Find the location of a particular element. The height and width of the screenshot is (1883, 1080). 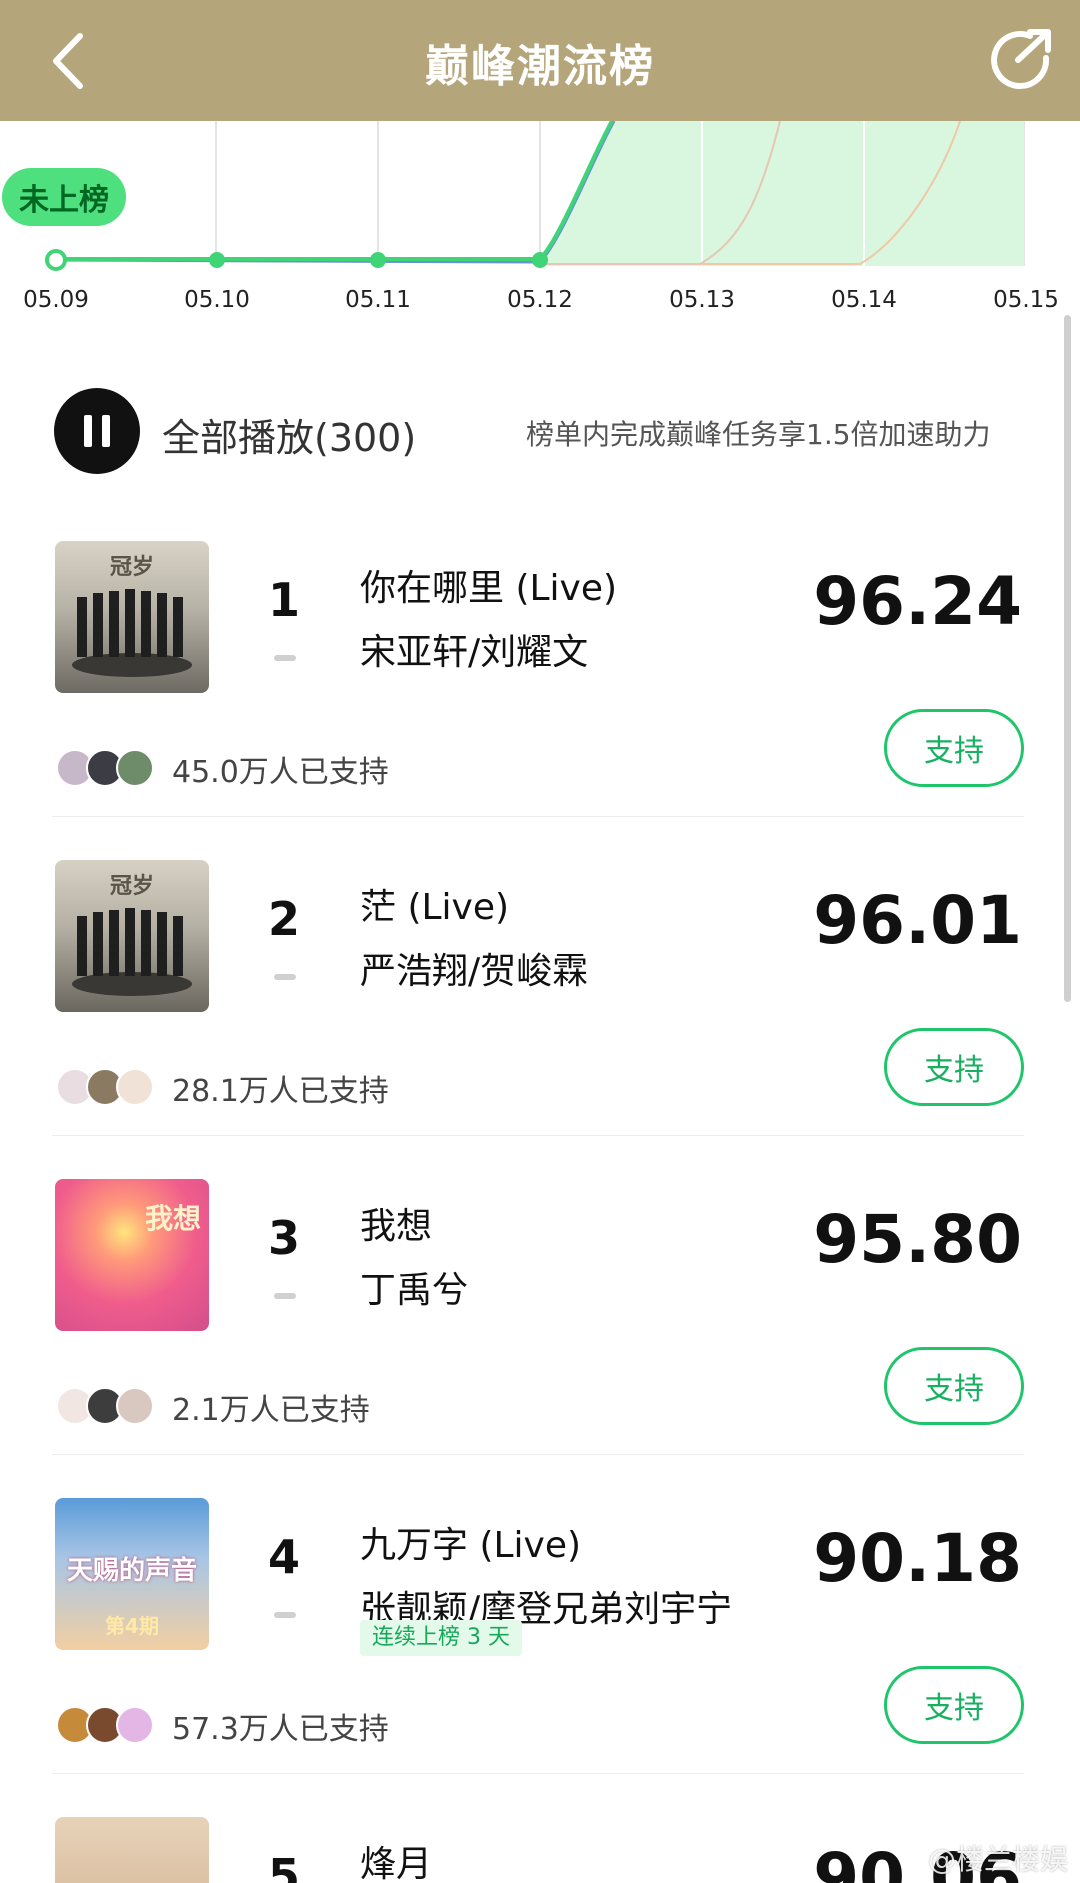

rank-number: 5 is located at coordinates (283, 1866).